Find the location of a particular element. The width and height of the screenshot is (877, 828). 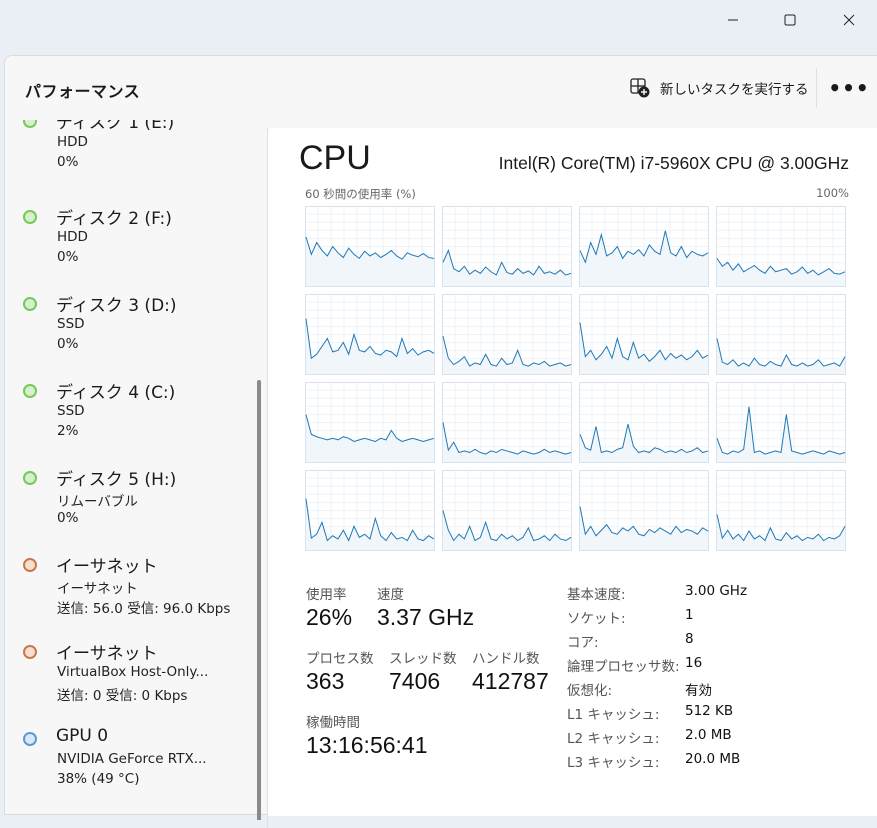

spec-value: 16 is located at coordinates (694, 663).